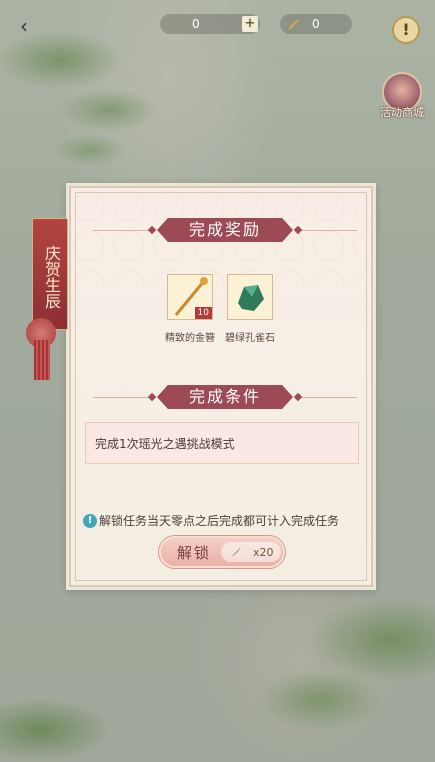 This screenshot has width=435, height=762. I want to click on info-icon: !, so click(90, 520).